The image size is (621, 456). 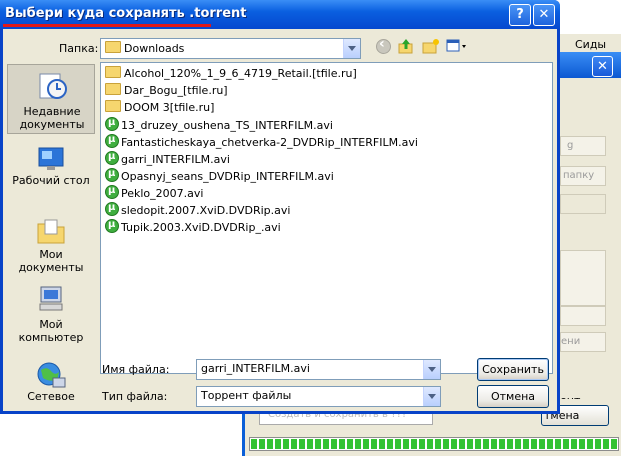 I want to click on progress-bar, so click(x=434, y=444).